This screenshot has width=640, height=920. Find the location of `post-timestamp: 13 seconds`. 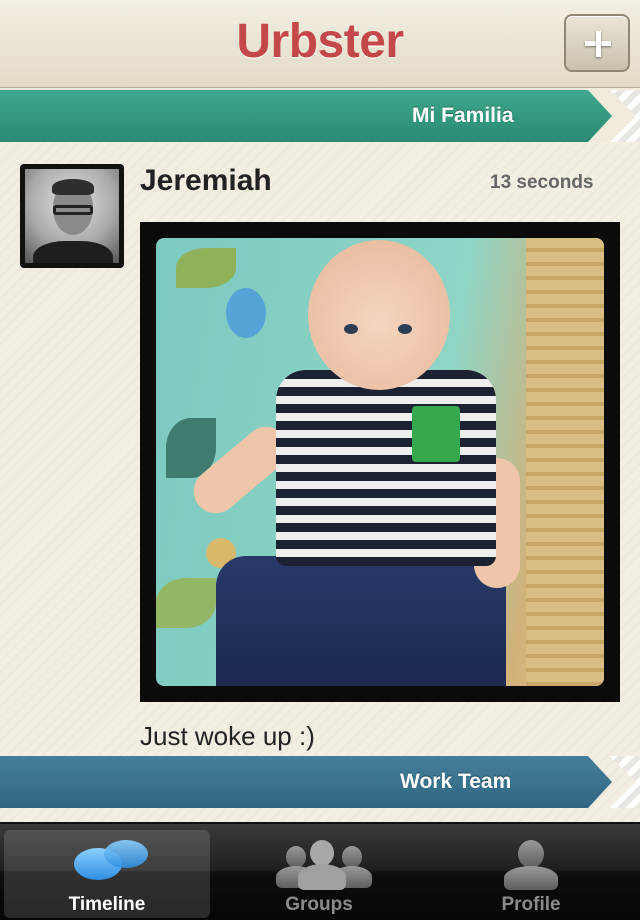

post-timestamp: 13 seconds is located at coordinates (542, 182).